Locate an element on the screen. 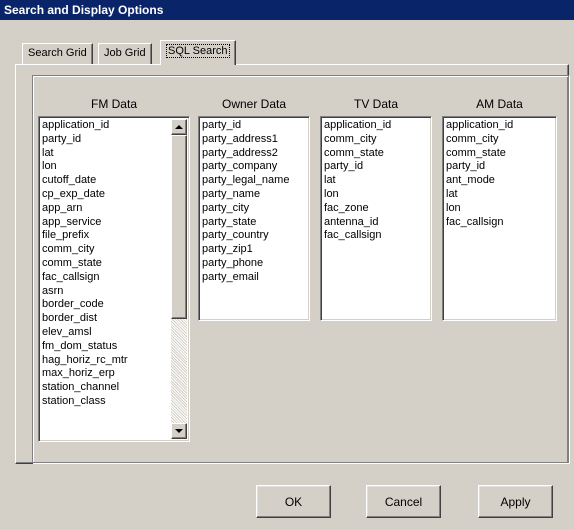  scroll-up-button is located at coordinates (179, 127).